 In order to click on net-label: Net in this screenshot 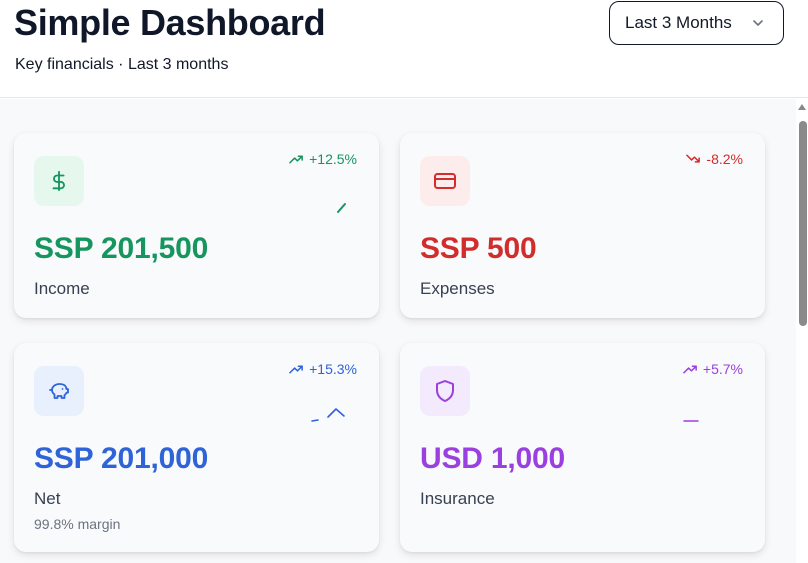, I will do `click(47, 498)`.